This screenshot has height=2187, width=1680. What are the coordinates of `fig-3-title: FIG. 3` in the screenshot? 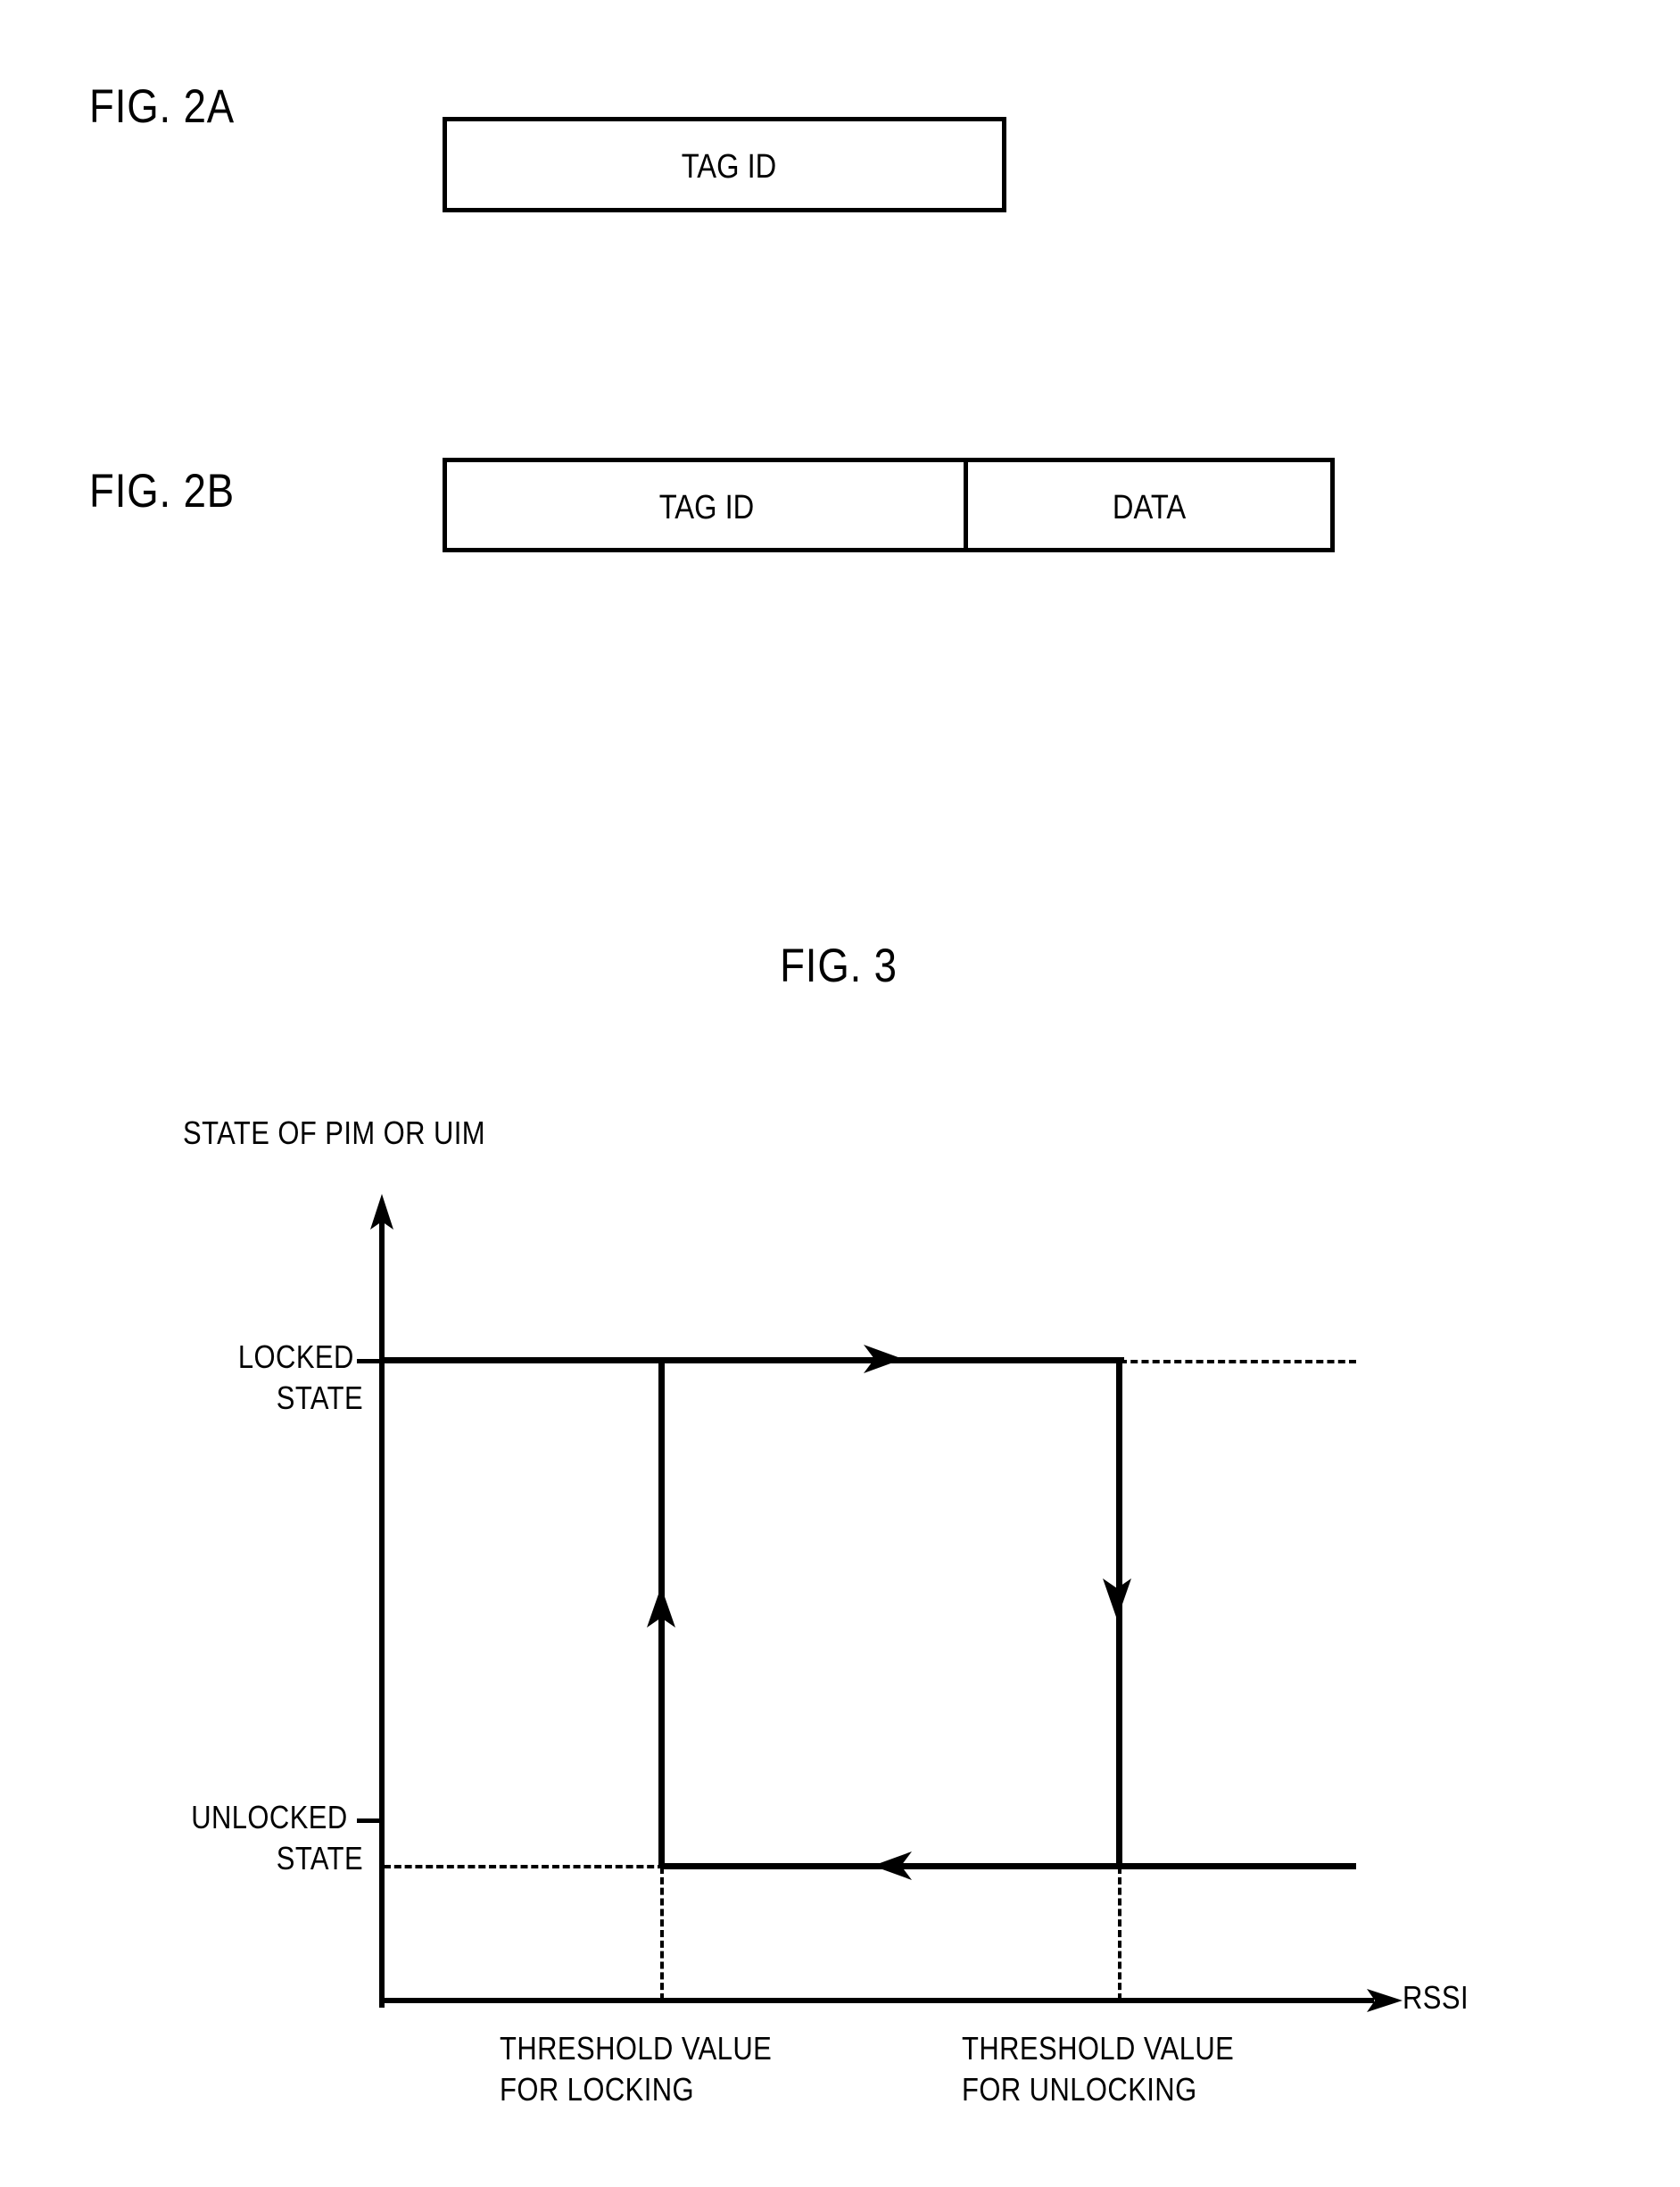 It's located at (839, 966).